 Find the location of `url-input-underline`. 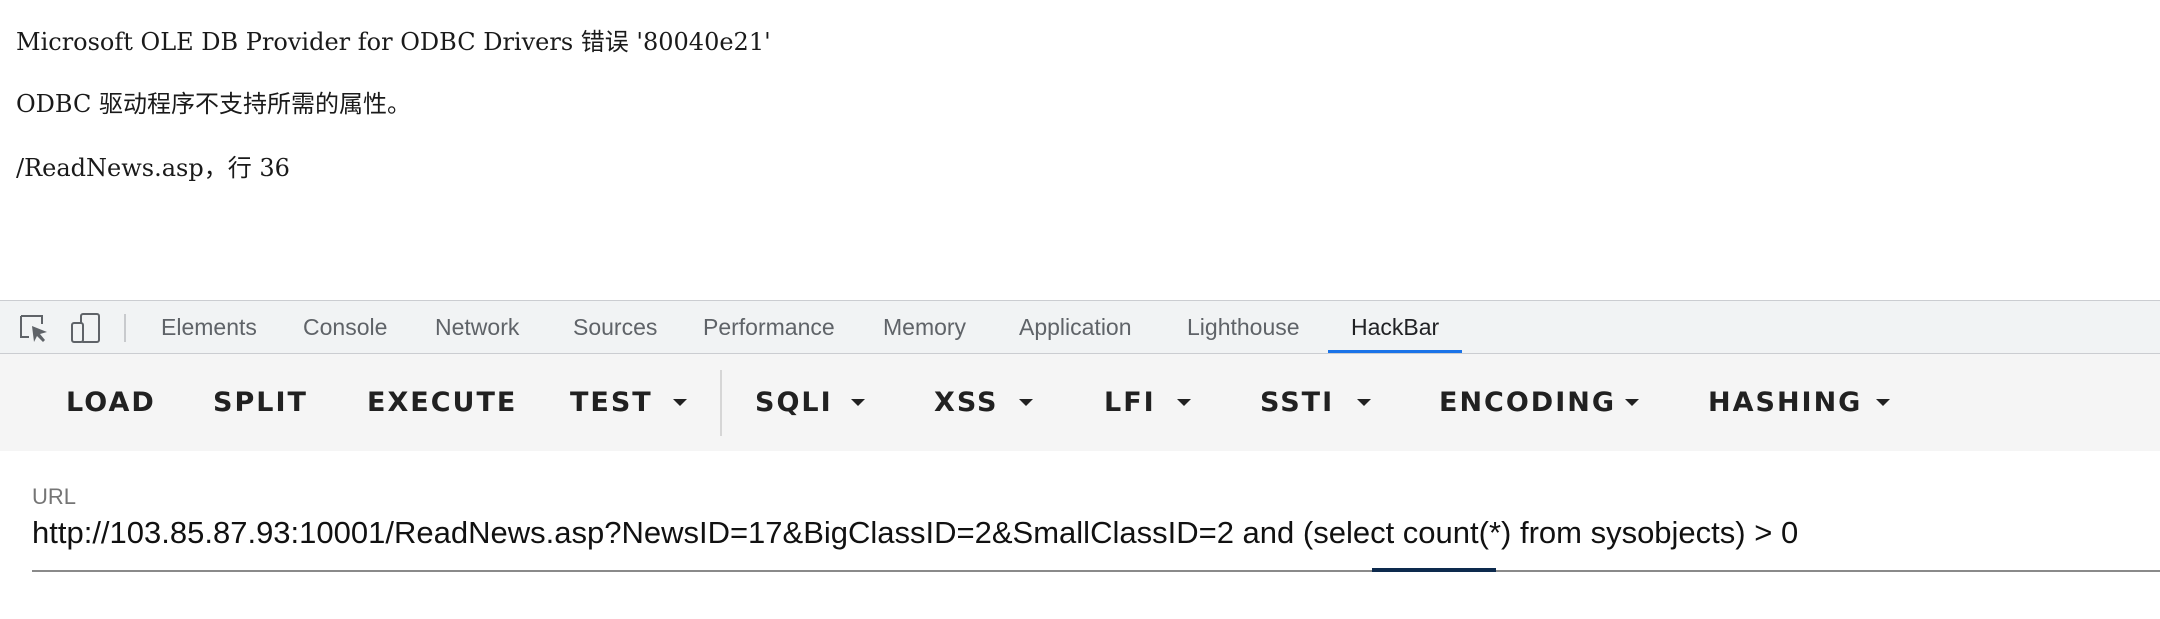

url-input-underline is located at coordinates (1096, 571).